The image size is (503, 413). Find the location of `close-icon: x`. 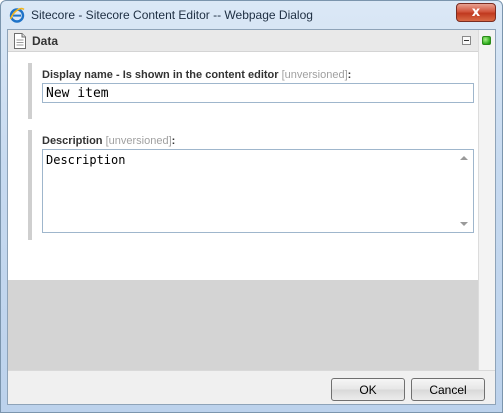

close-icon: x is located at coordinates (476, 12).